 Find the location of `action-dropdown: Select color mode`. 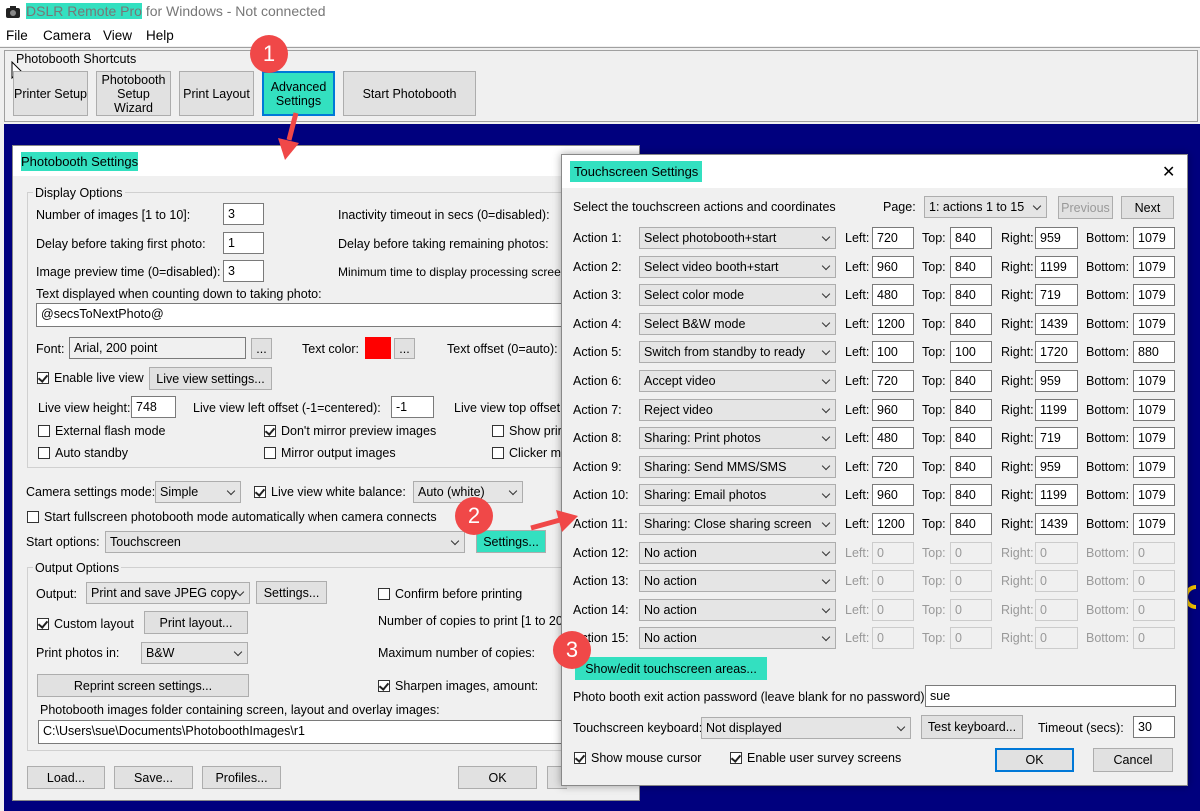

action-dropdown: Select color mode is located at coordinates (737, 295).